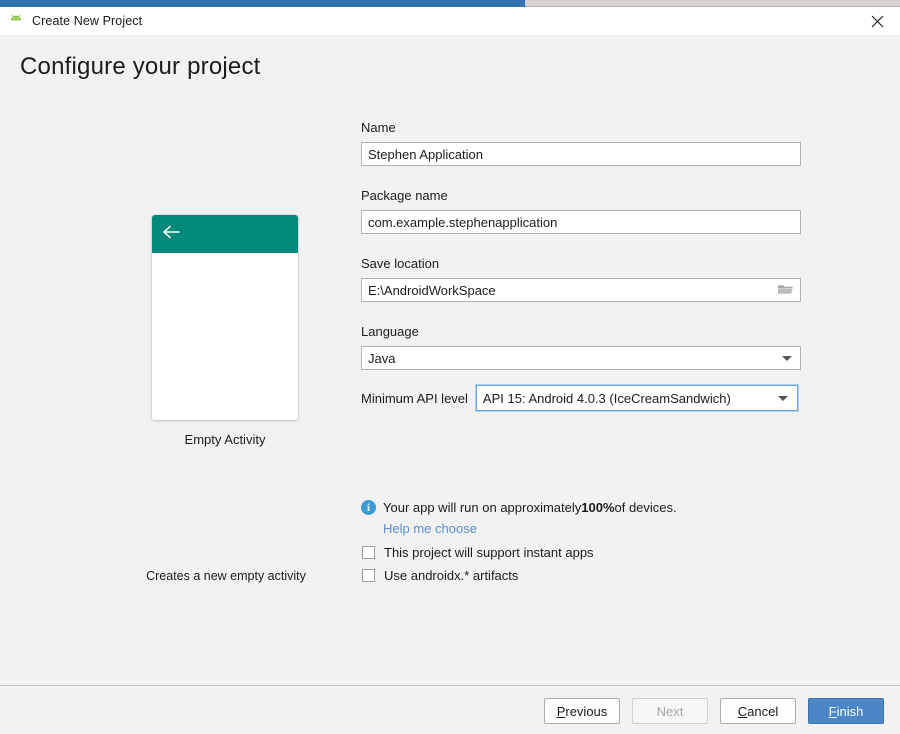  What do you see at coordinates (382, 358) in the screenshot?
I see `language-value: Java` at bounding box center [382, 358].